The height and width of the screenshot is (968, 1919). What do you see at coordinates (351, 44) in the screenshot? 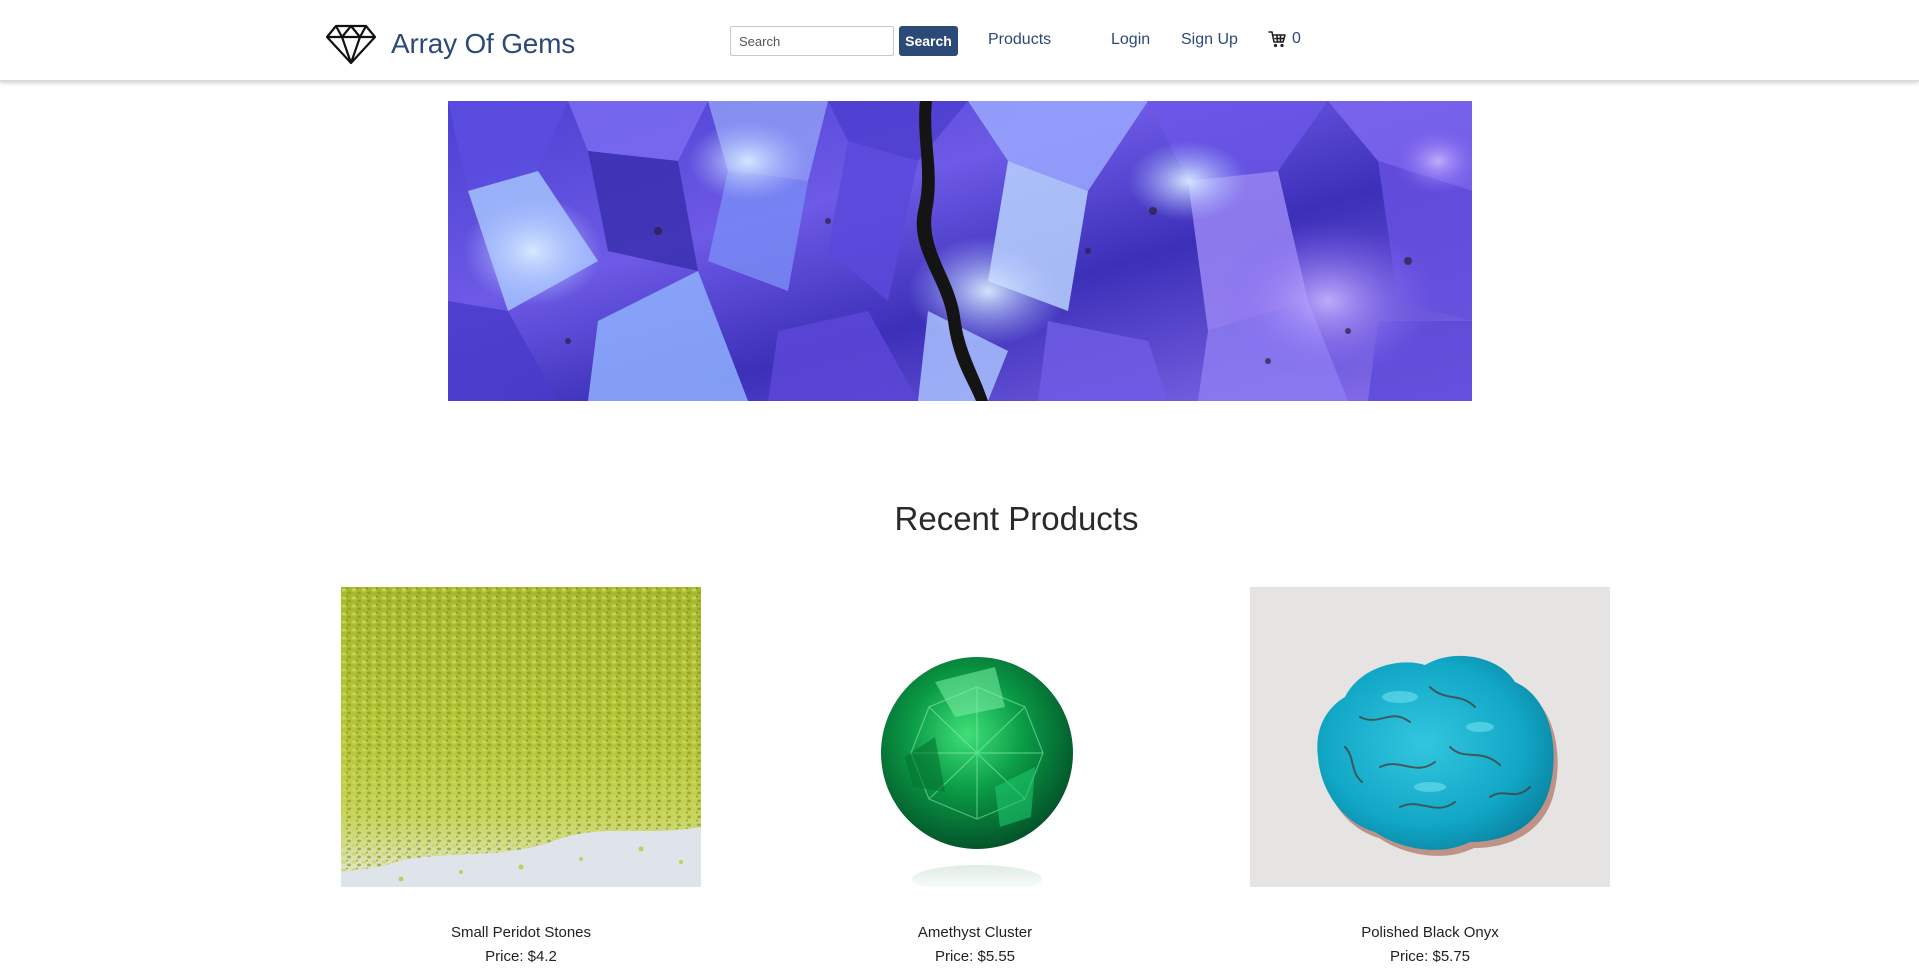
I see `diamond-icon` at bounding box center [351, 44].